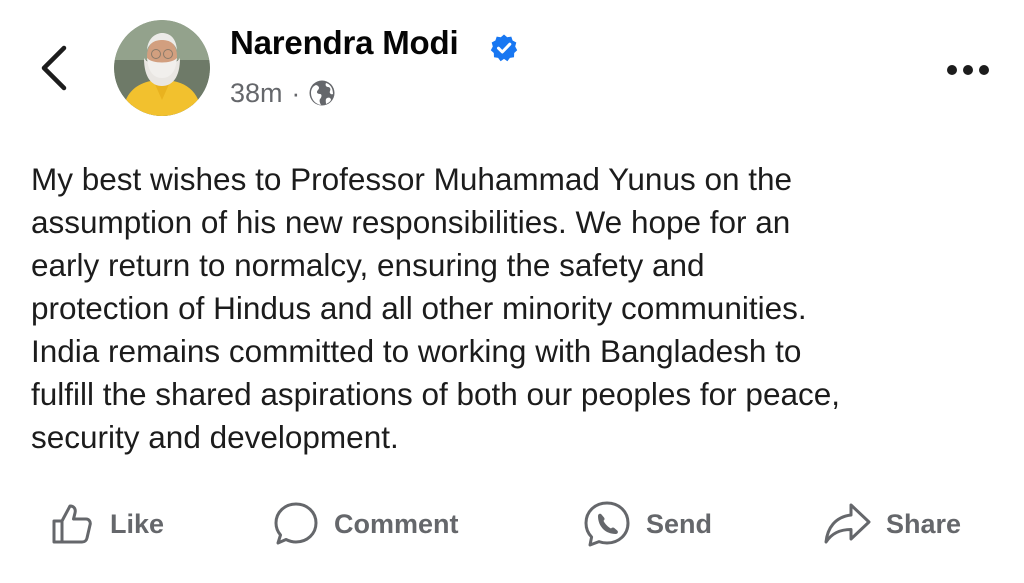  I want to click on share-label: Share, so click(924, 523).